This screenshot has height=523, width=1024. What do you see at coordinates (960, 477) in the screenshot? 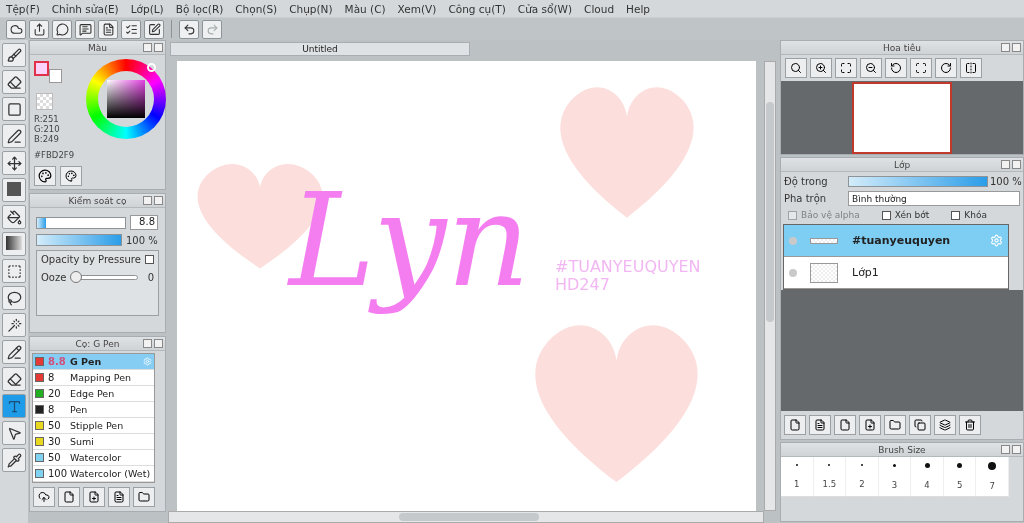
I see `size-preset: 5` at bounding box center [960, 477].